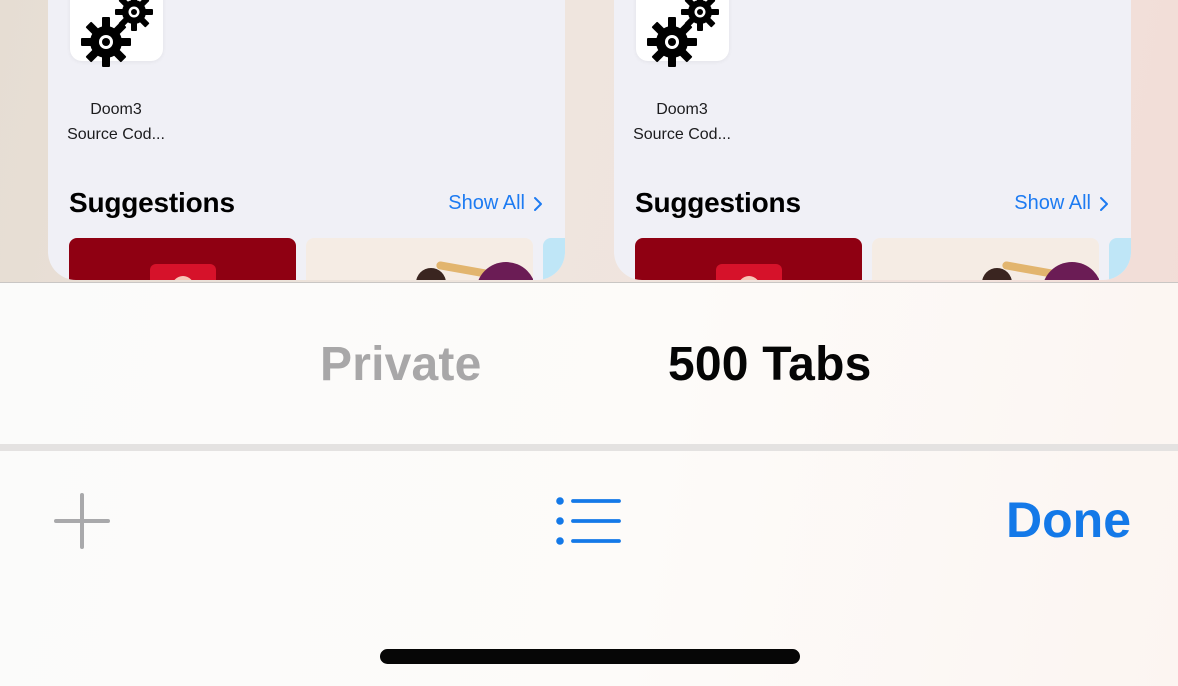  I want to click on new-tab-button, so click(82, 521).